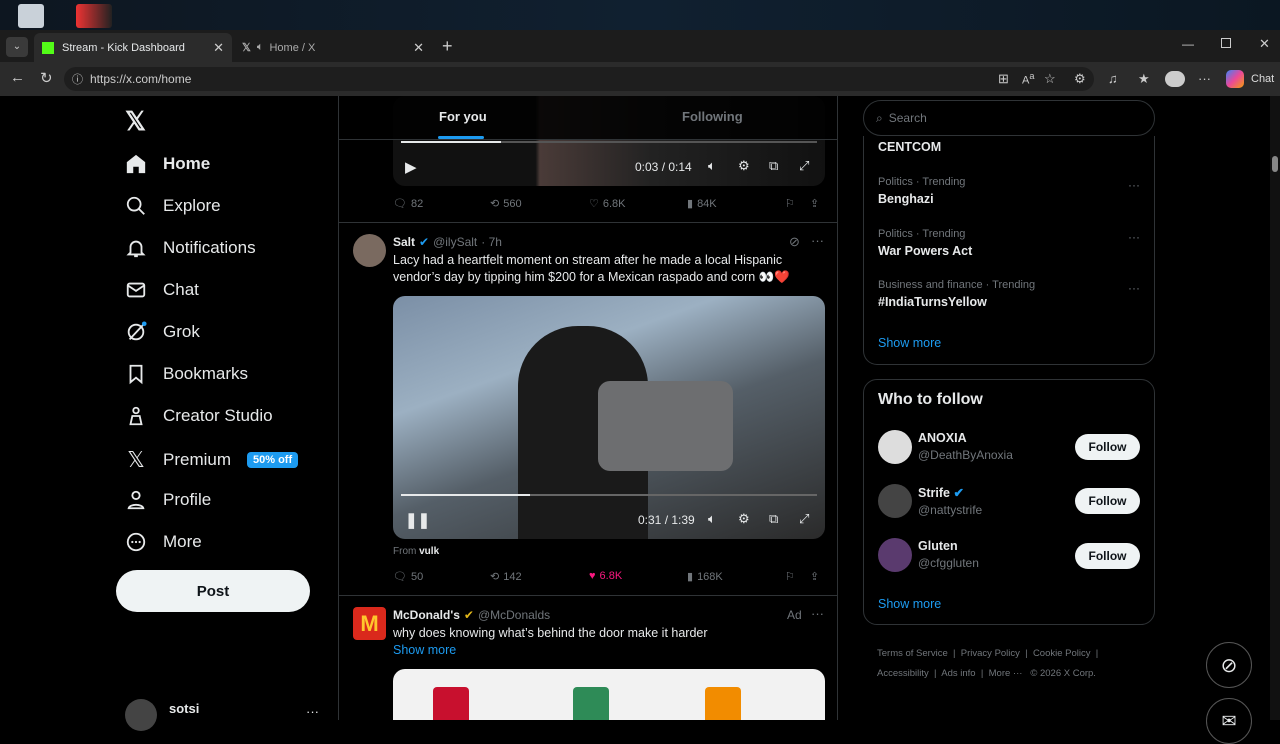  What do you see at coordinates (186, 374) in the screenshot?
I see `nav-item-bookmarks: Bookmarks` at bounding box center [186, 374].